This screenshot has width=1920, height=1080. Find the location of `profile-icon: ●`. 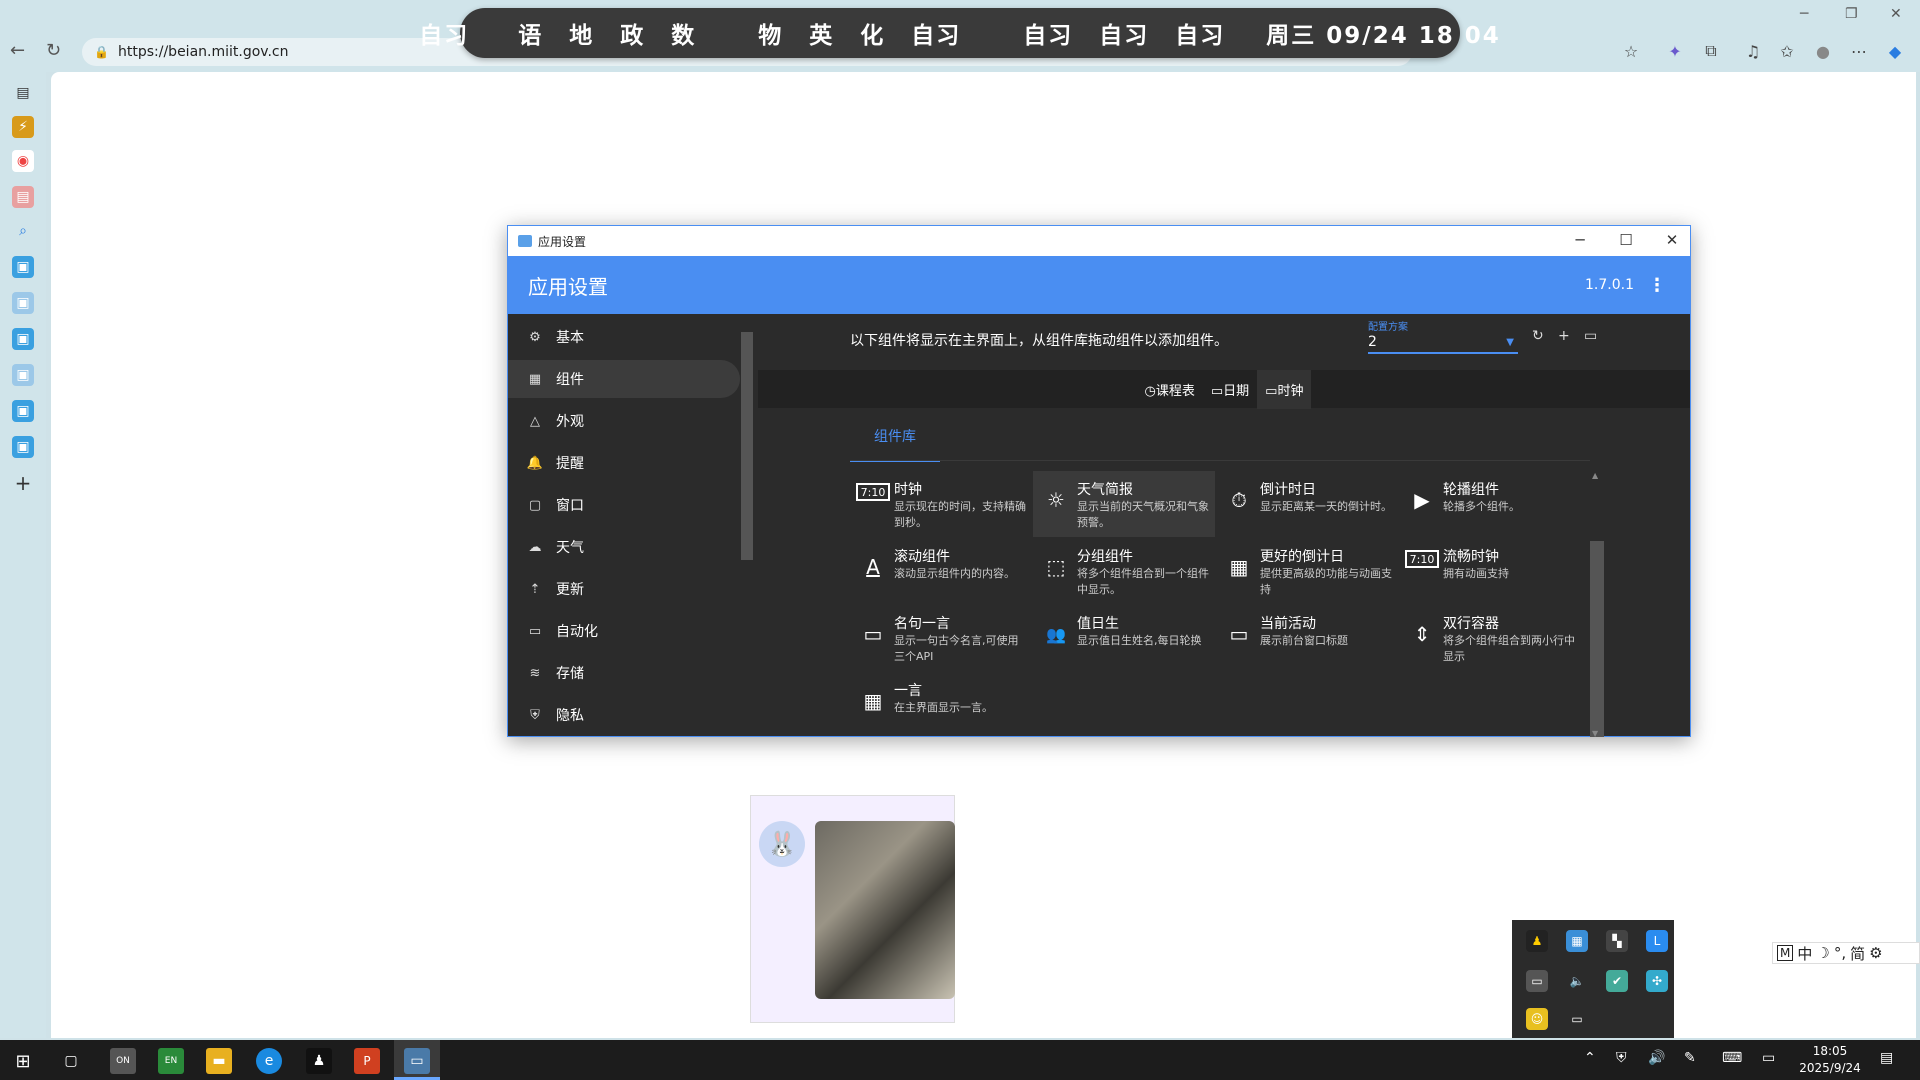

profile-icon: ● is located at coordinates (1823, 51).